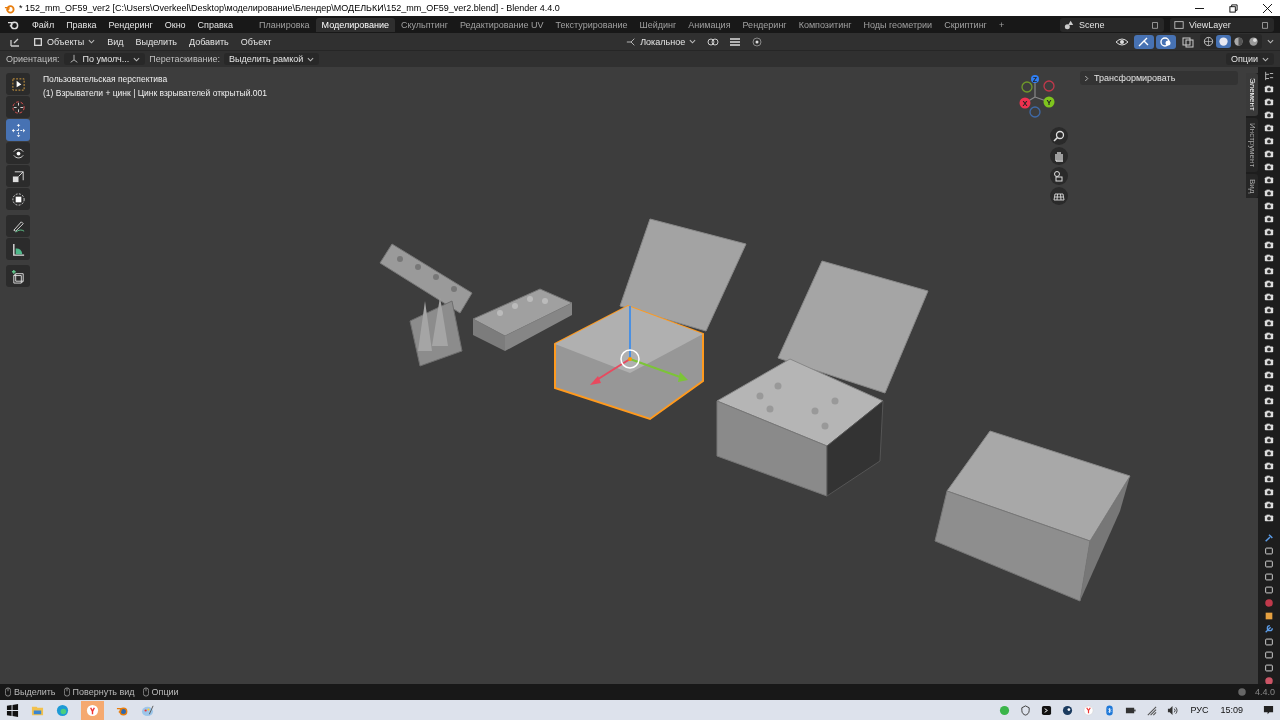  I want to click on workspace-tab: Ноды геометрии, so click(898, 24).